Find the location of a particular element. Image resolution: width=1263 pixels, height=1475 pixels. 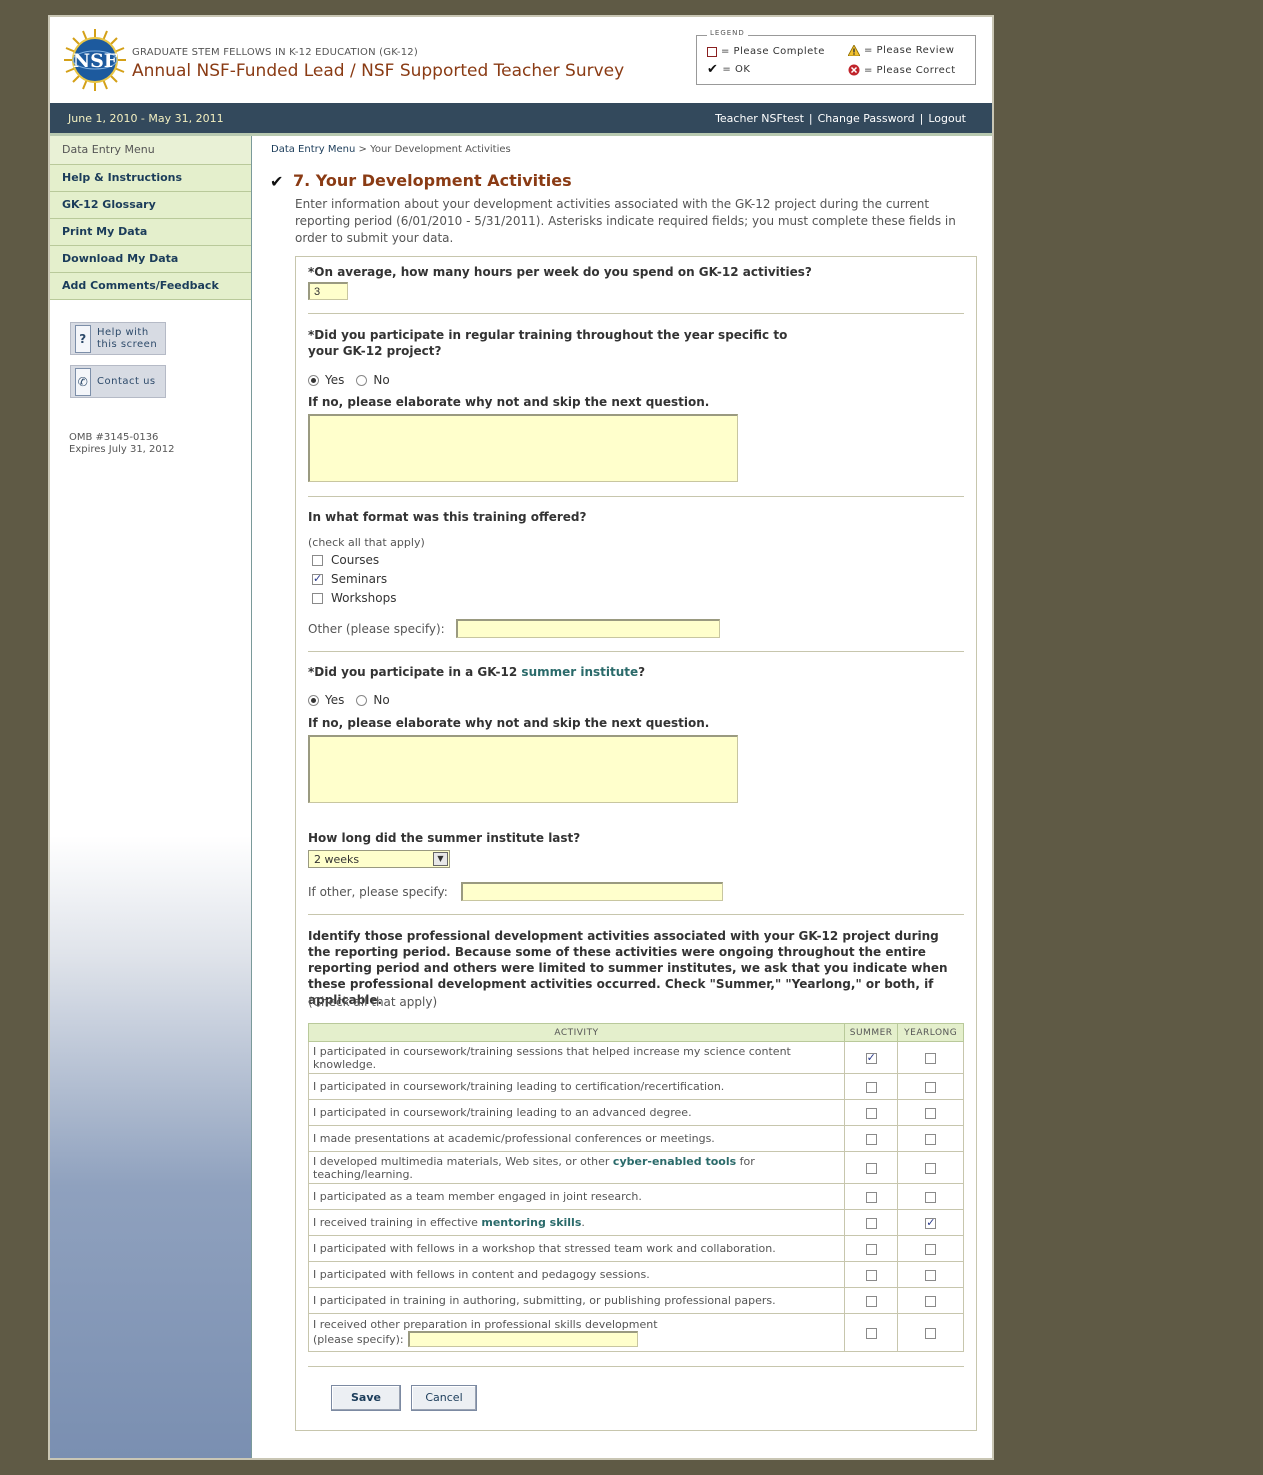

phone-icon: ✆ is located at coordinates (83, 381).